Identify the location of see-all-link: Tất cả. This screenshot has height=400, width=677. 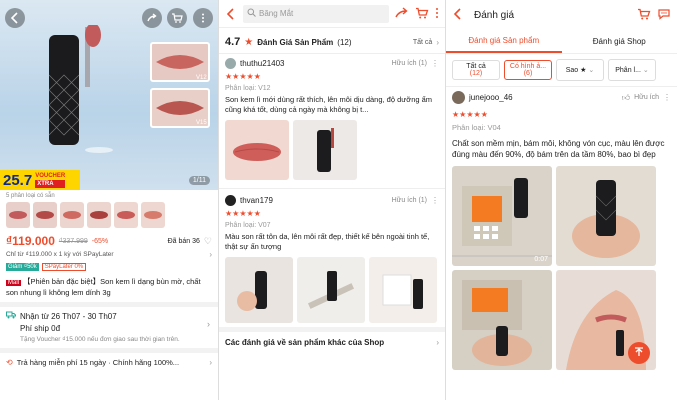
(422, 42).